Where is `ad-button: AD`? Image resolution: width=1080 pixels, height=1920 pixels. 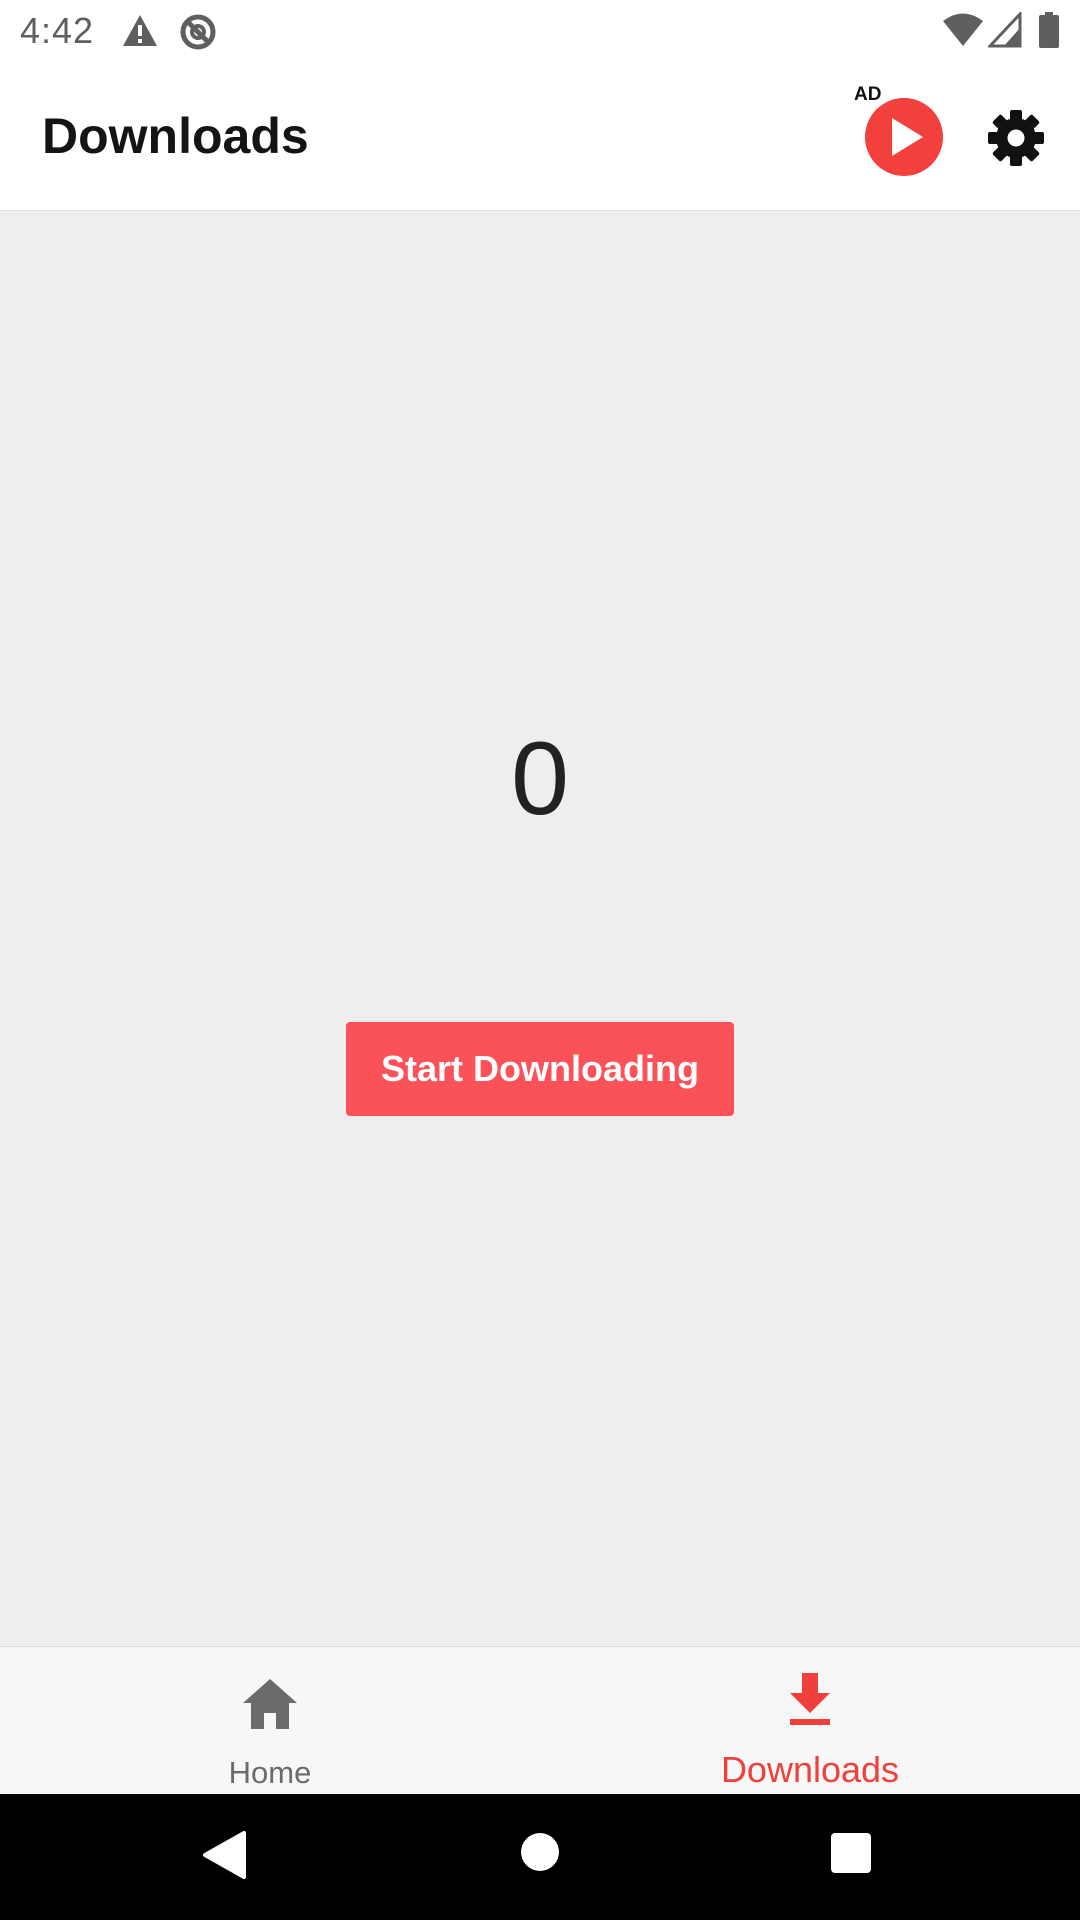
ad-button: AD is located at coordinates (898, 130).